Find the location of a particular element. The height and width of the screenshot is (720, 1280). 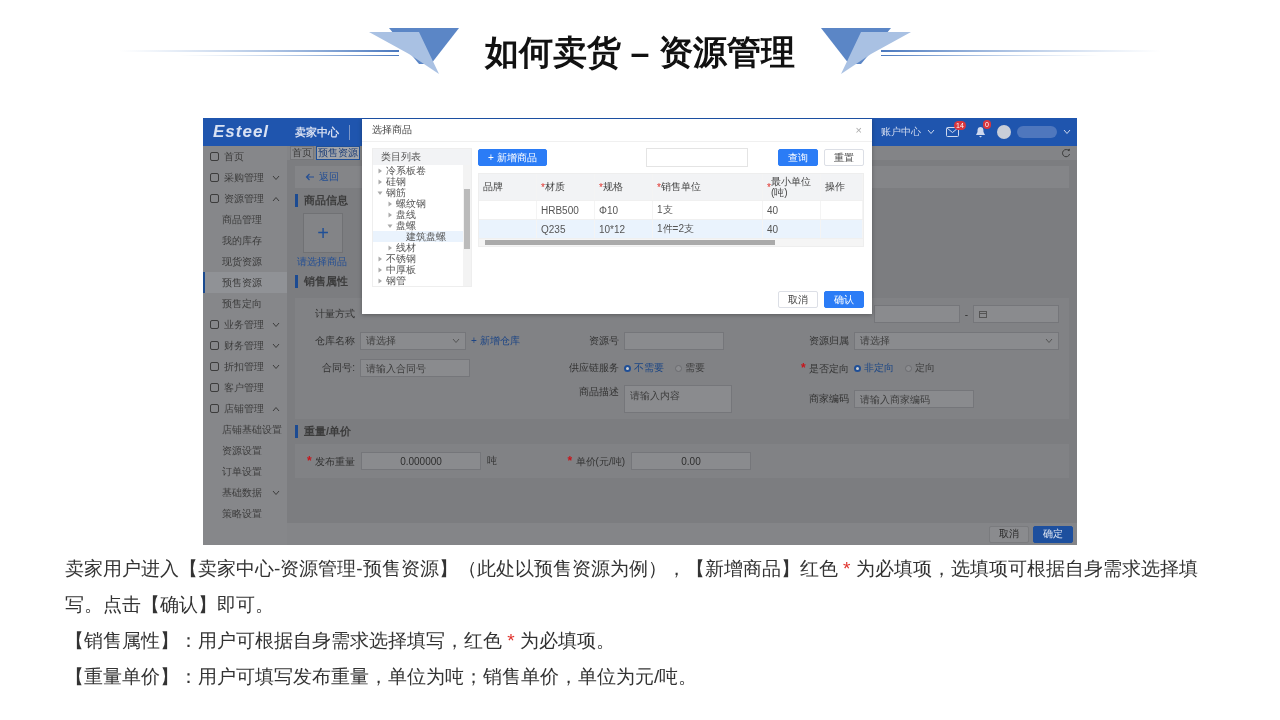

sidebar-item: 基础数据 is located at coordinates (245, 492).